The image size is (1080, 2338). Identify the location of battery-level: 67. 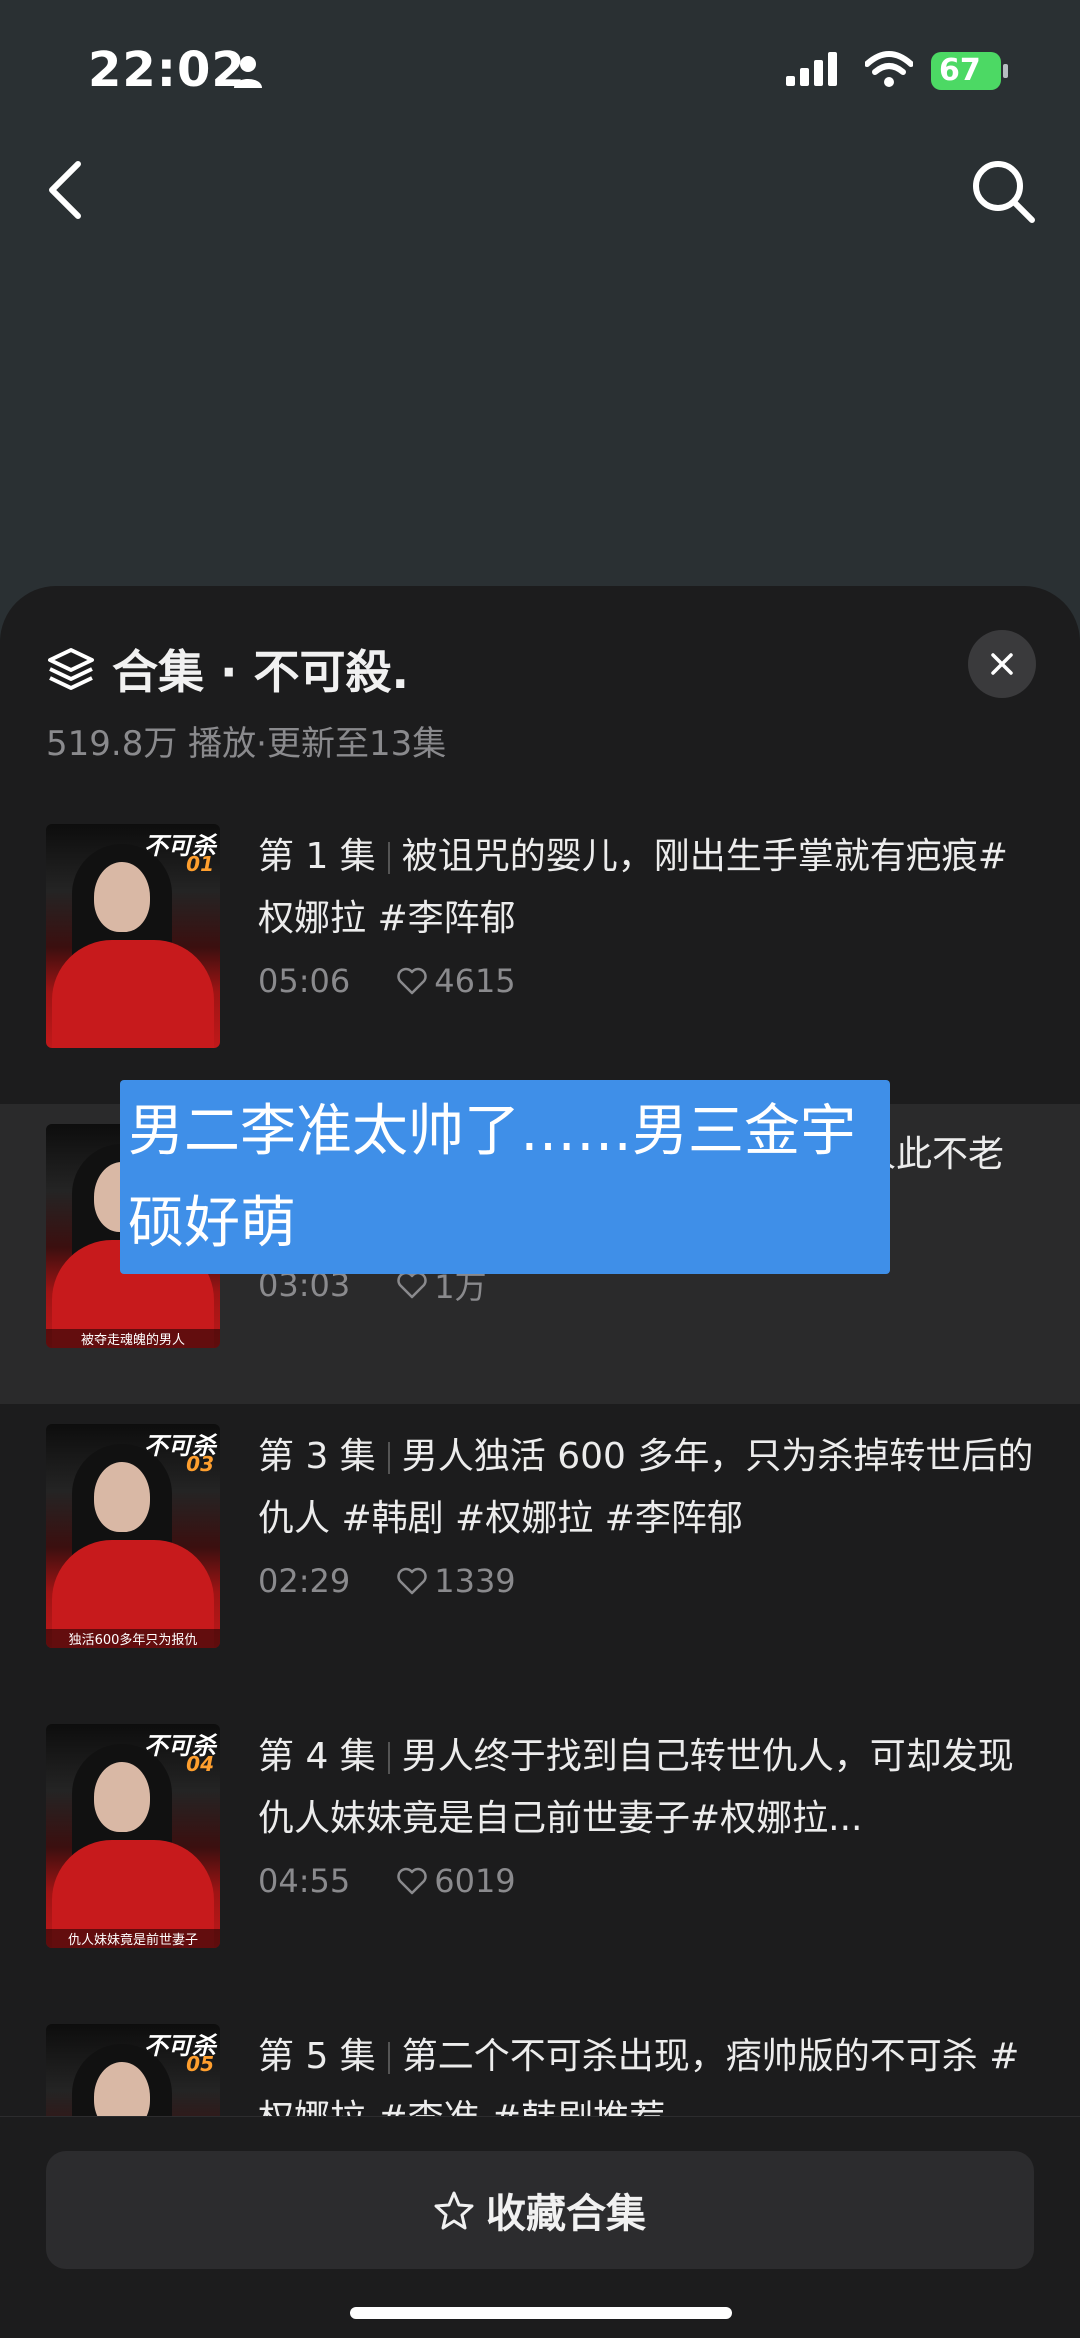
(960, 70).